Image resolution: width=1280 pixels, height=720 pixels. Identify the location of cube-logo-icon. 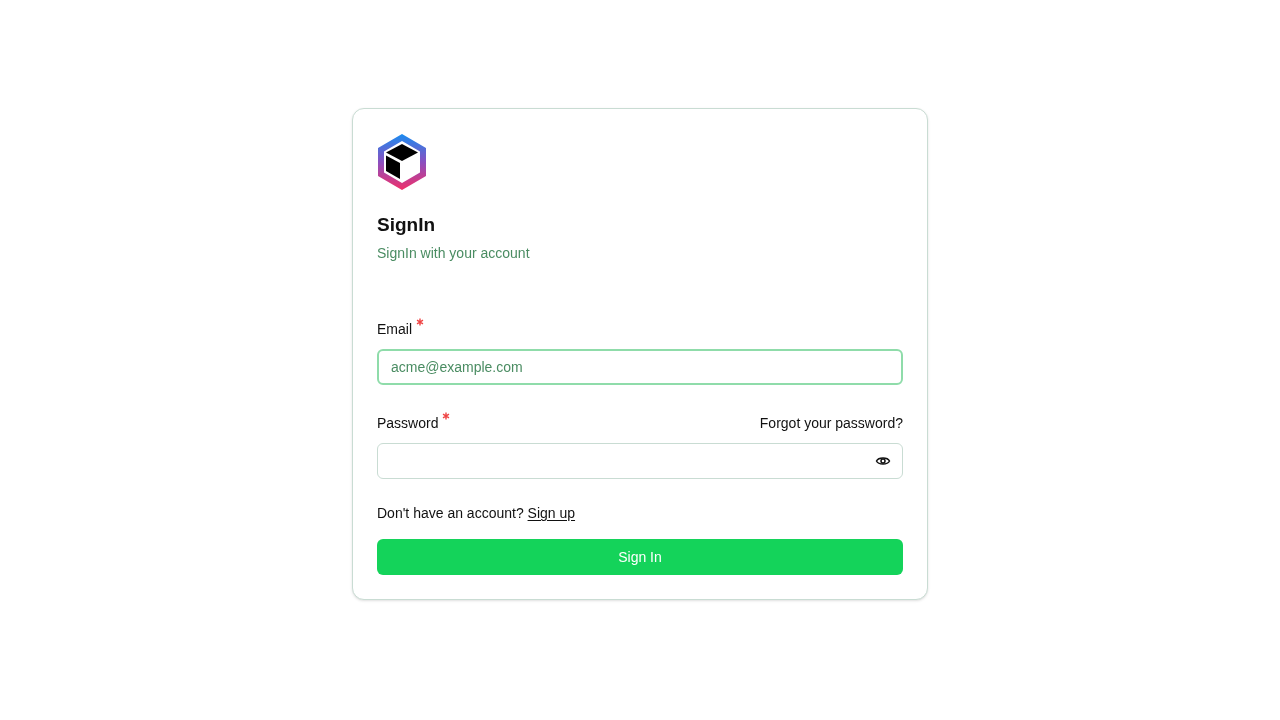
(402, 162).